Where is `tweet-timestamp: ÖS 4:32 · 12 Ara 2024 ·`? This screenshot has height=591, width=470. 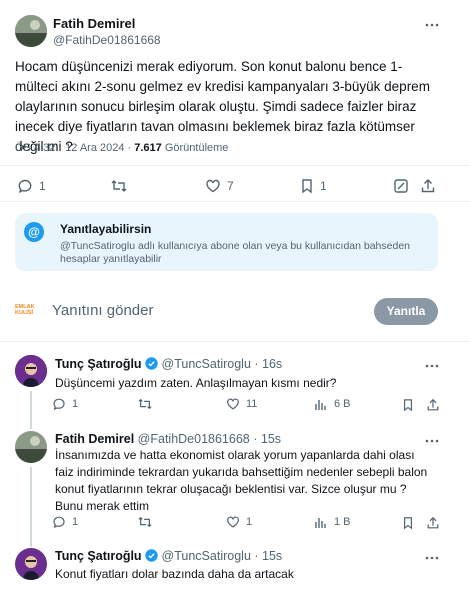 tweet-timestamp: ÖS 4:32 · 12 Ara 2024 · is located at coordinates (74, 148).